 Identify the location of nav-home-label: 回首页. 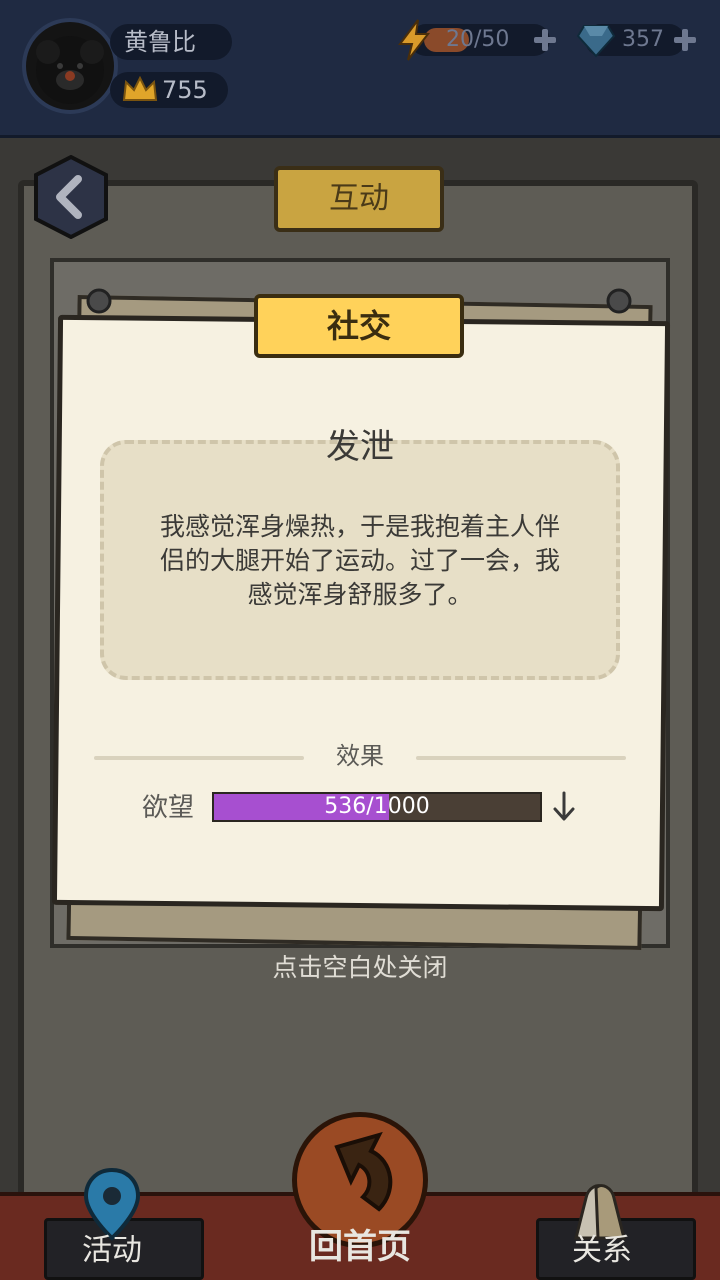
(360, 1247).